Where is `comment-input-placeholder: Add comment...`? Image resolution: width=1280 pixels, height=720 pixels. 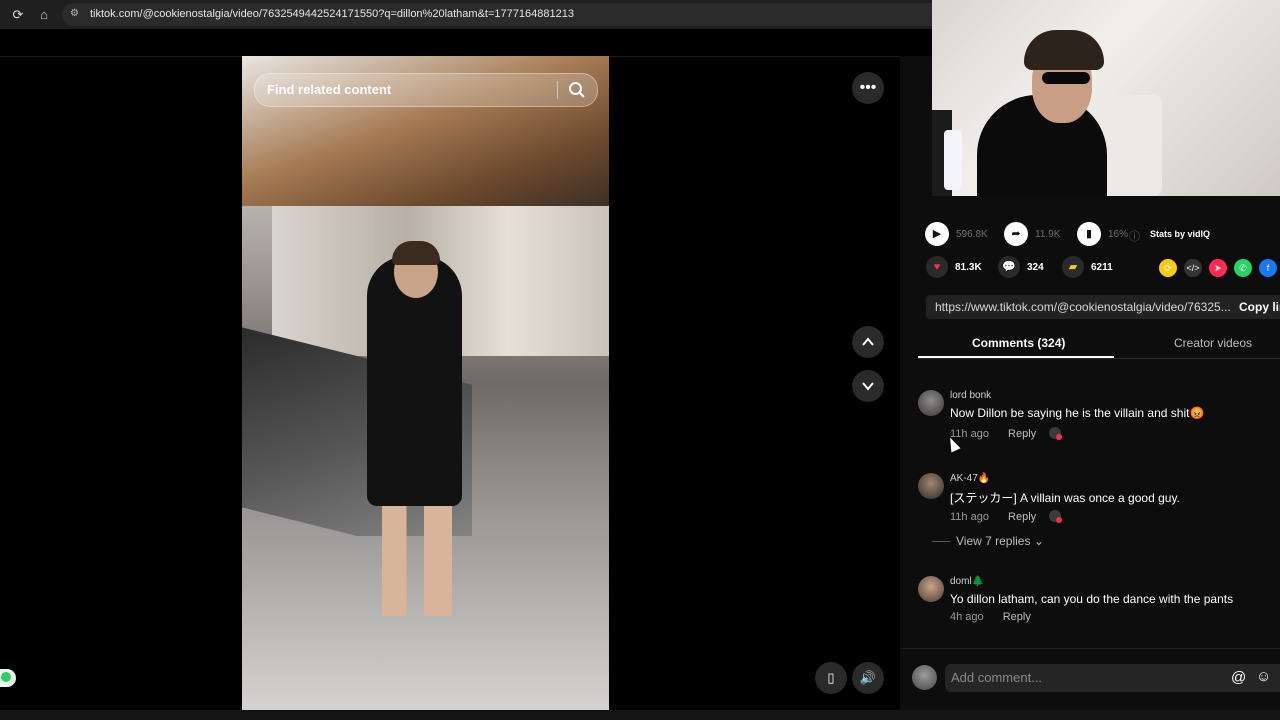 comment-input-placeholder: Add comment... is located at coordinates (997, 677).